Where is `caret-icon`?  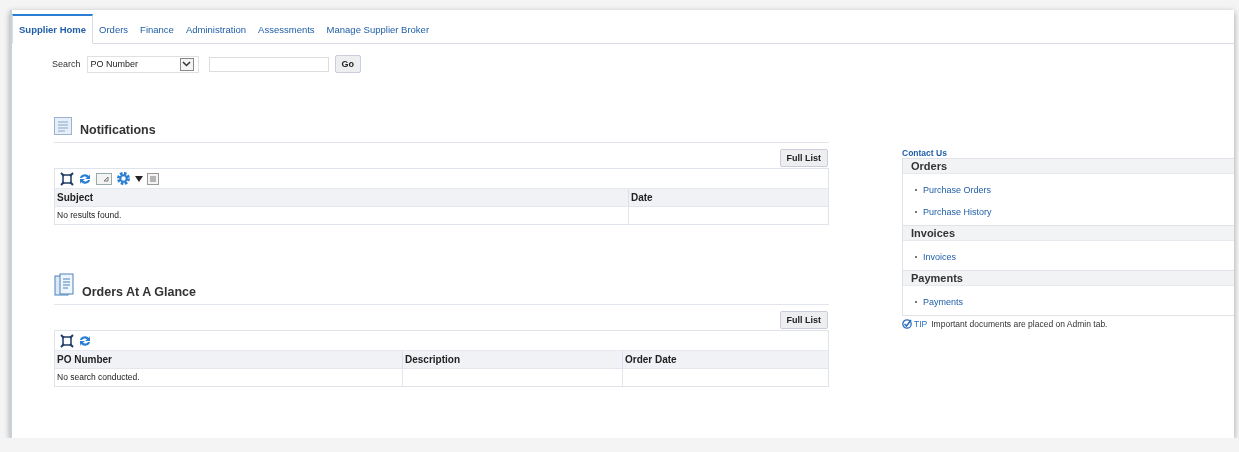 caret-icon is located at coordinates (139, 178).